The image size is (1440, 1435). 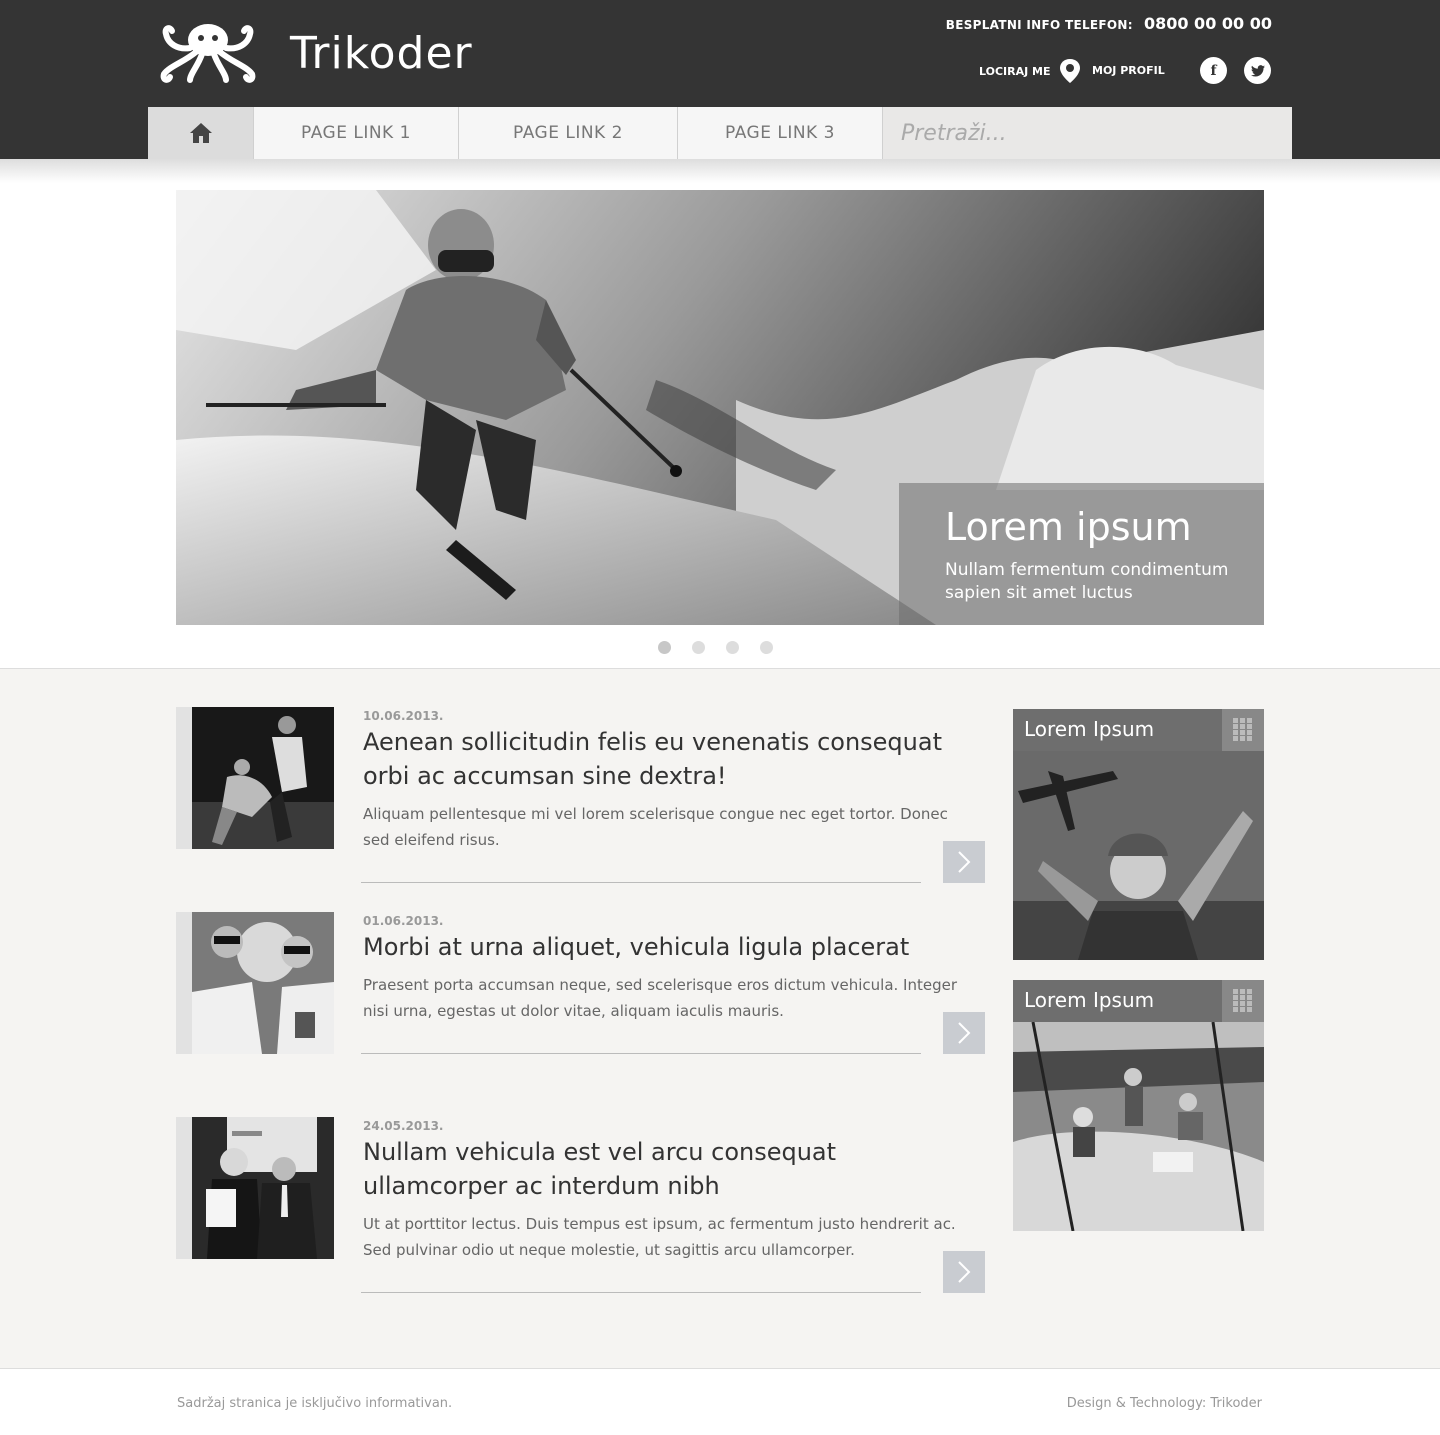 I want to click on news-date: 10.06.2013., so click(x=403, y=716).